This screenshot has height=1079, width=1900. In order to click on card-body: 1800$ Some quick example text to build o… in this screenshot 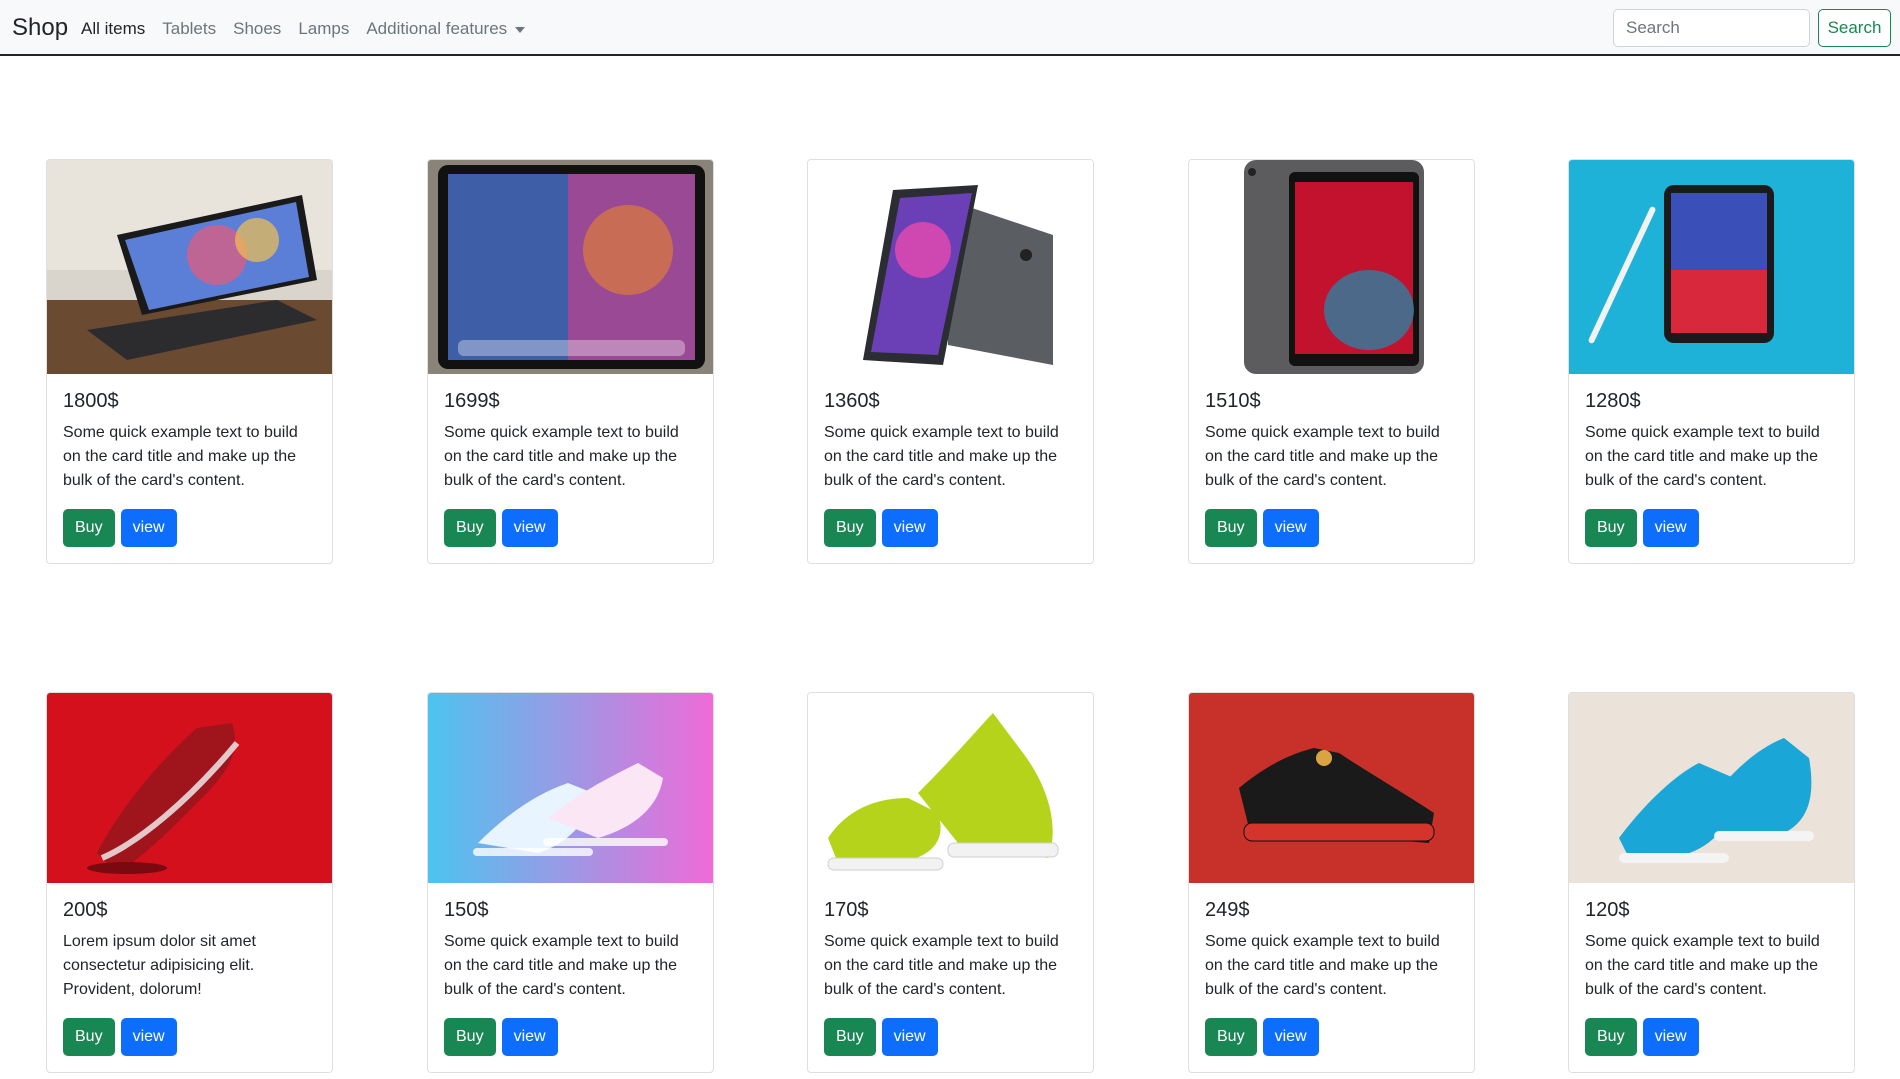, I will do `click(189, 468)`.